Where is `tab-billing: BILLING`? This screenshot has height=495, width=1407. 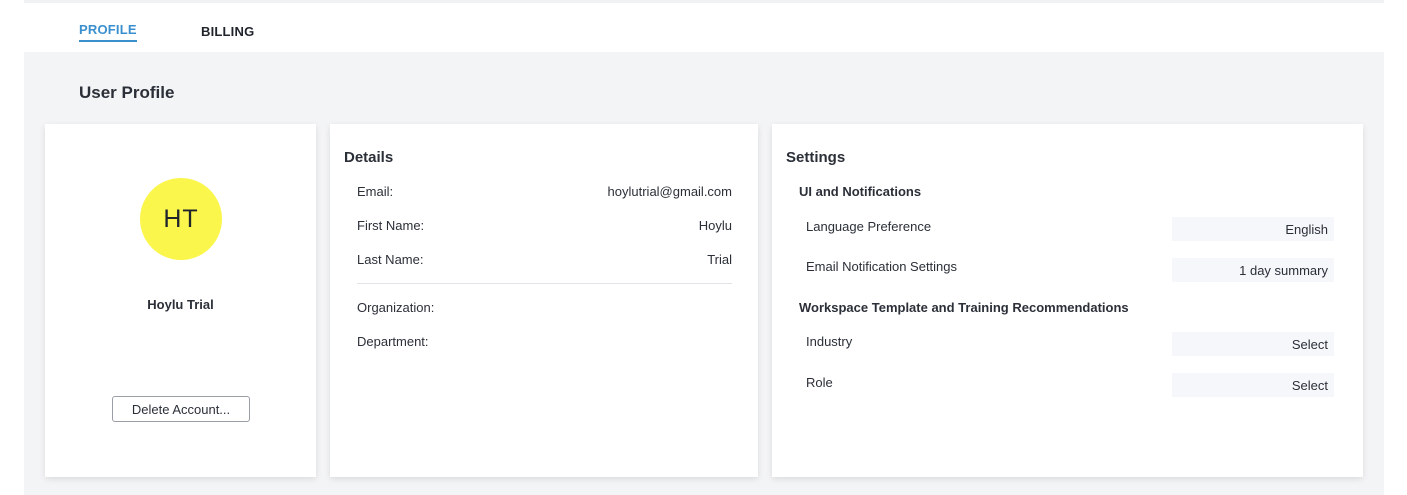
tab-billing: BILLING is located at coordinates (227, 31).